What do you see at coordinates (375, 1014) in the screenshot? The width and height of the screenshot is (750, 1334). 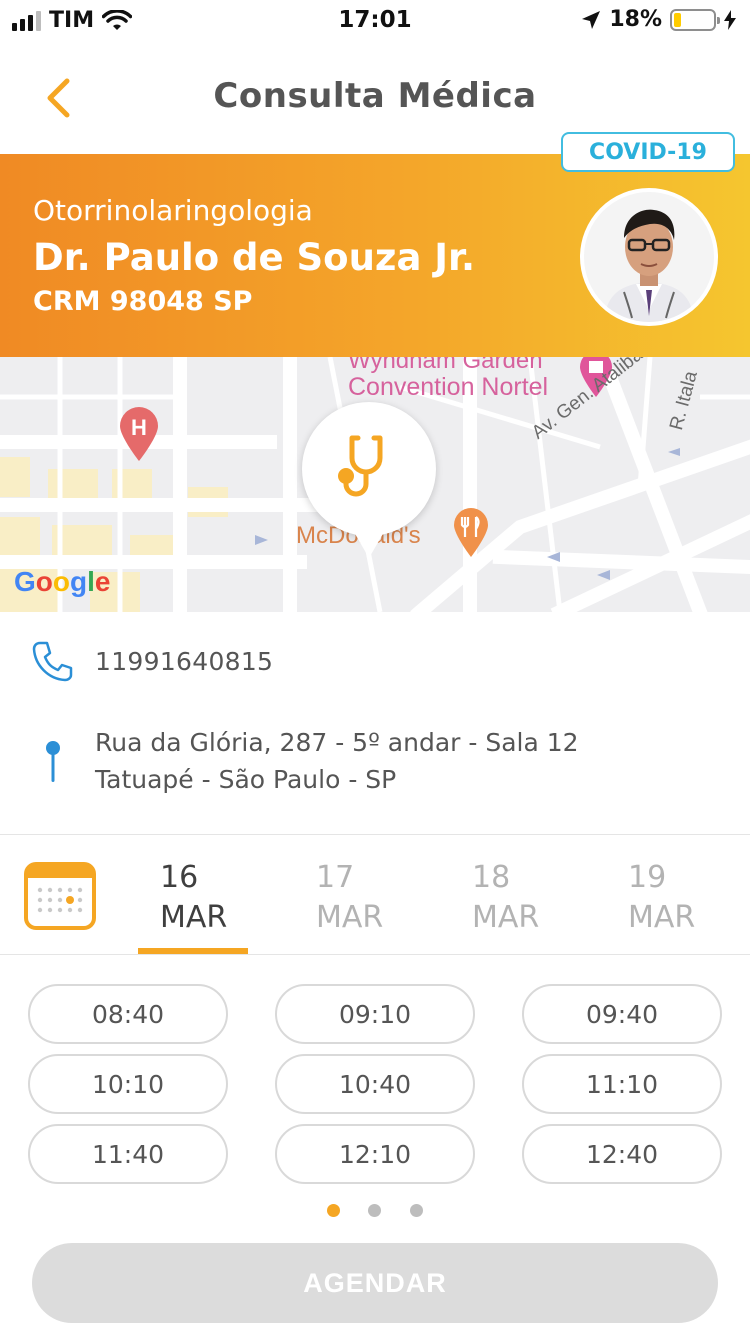 I see `time-slot: 09:10` at bounding box center [375, 1014].